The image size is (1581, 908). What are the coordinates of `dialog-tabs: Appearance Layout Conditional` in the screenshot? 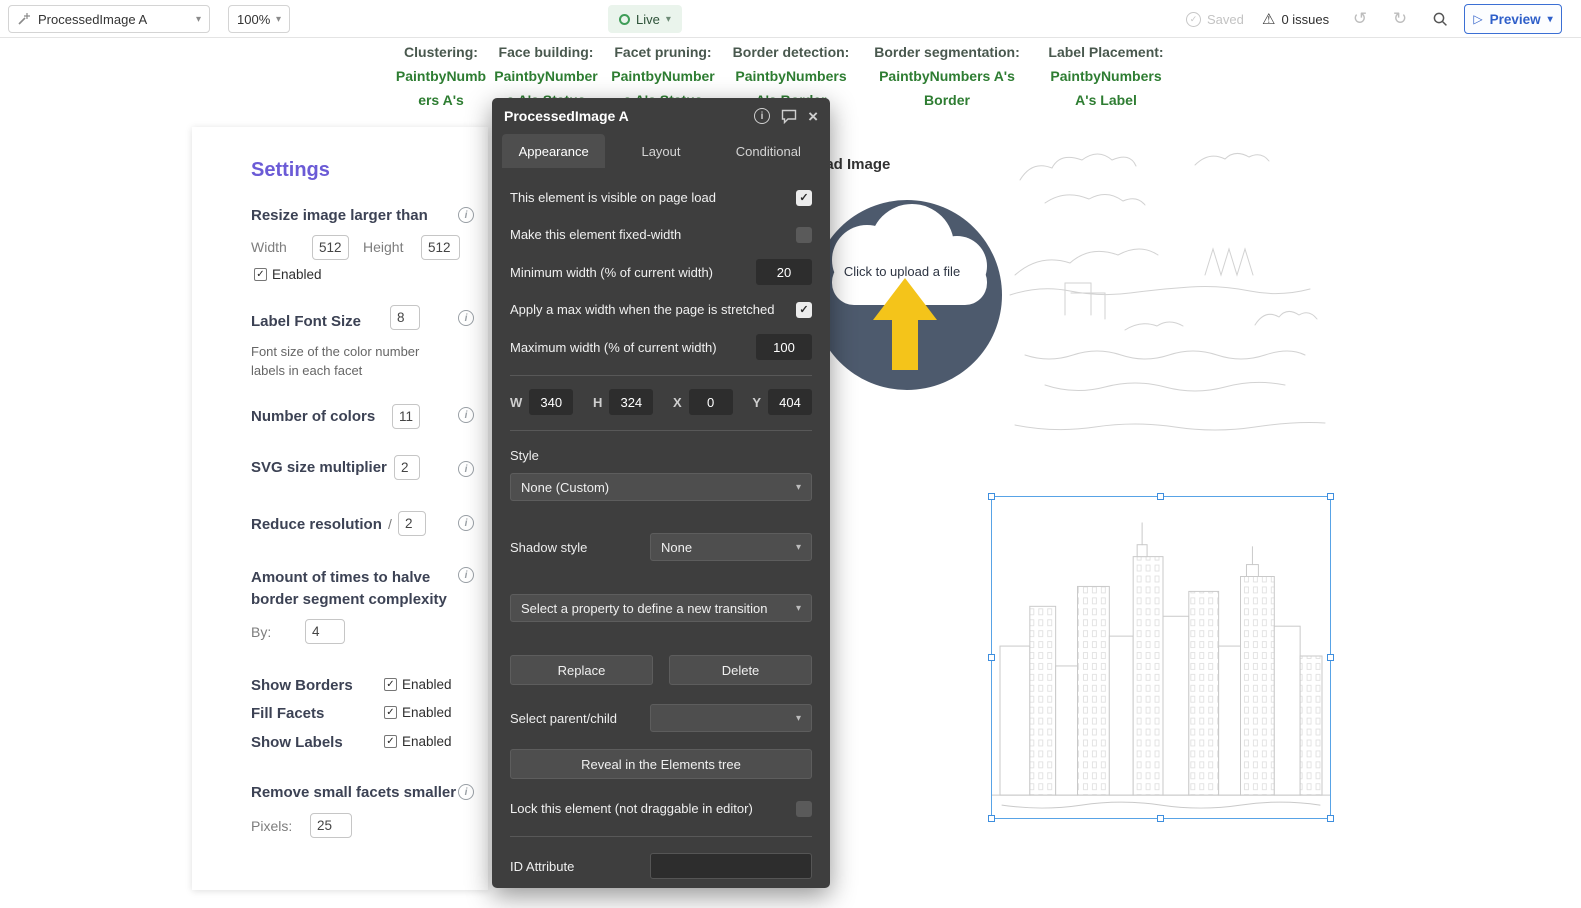 It's located at (661, 151).